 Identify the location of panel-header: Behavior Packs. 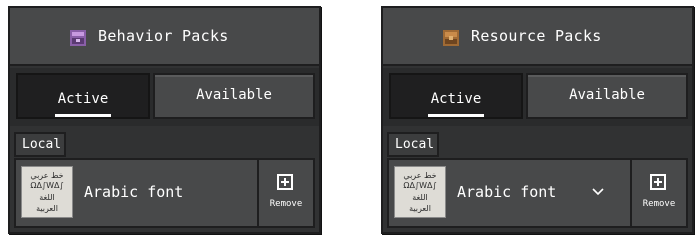
(164, 37).